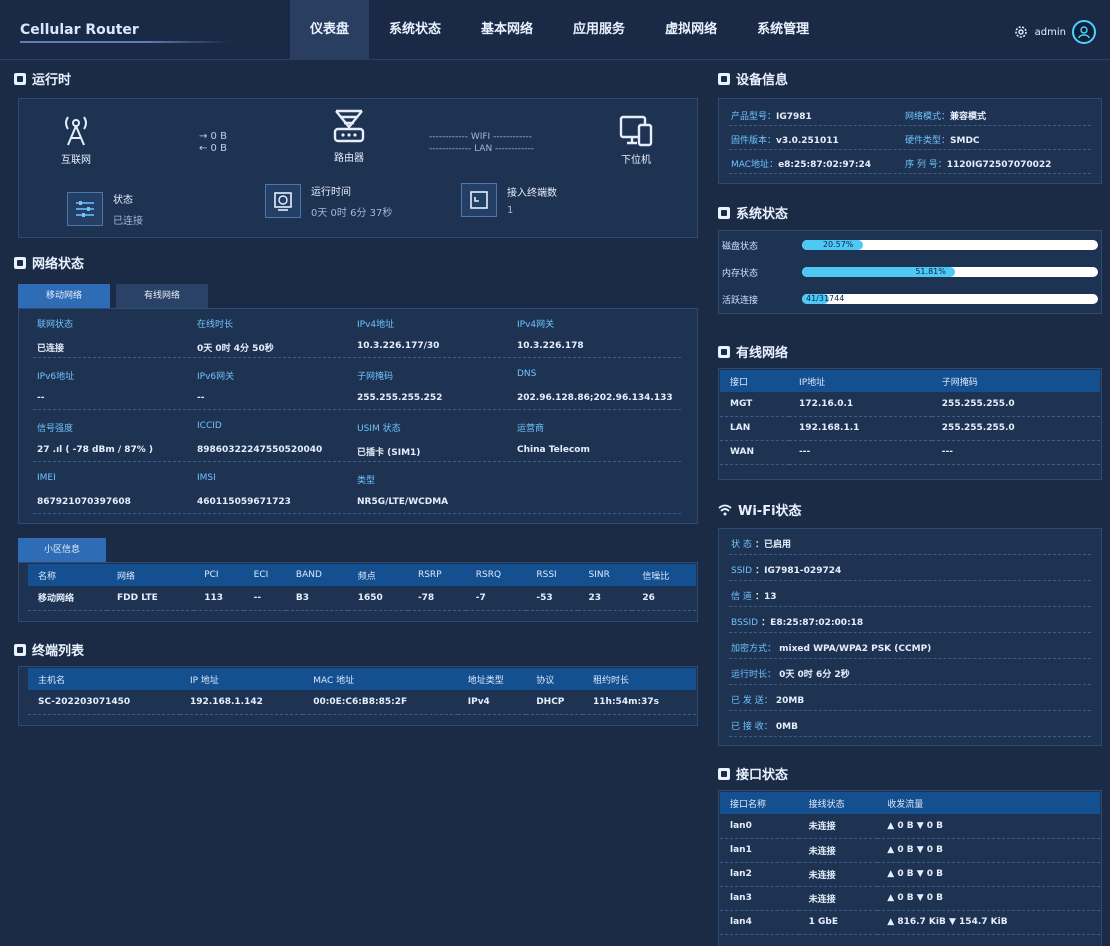  What do you see at coordinates (930, 271) in the screenshot?
I see `bar-value: 51.81%` at bounding box center [930, 271].